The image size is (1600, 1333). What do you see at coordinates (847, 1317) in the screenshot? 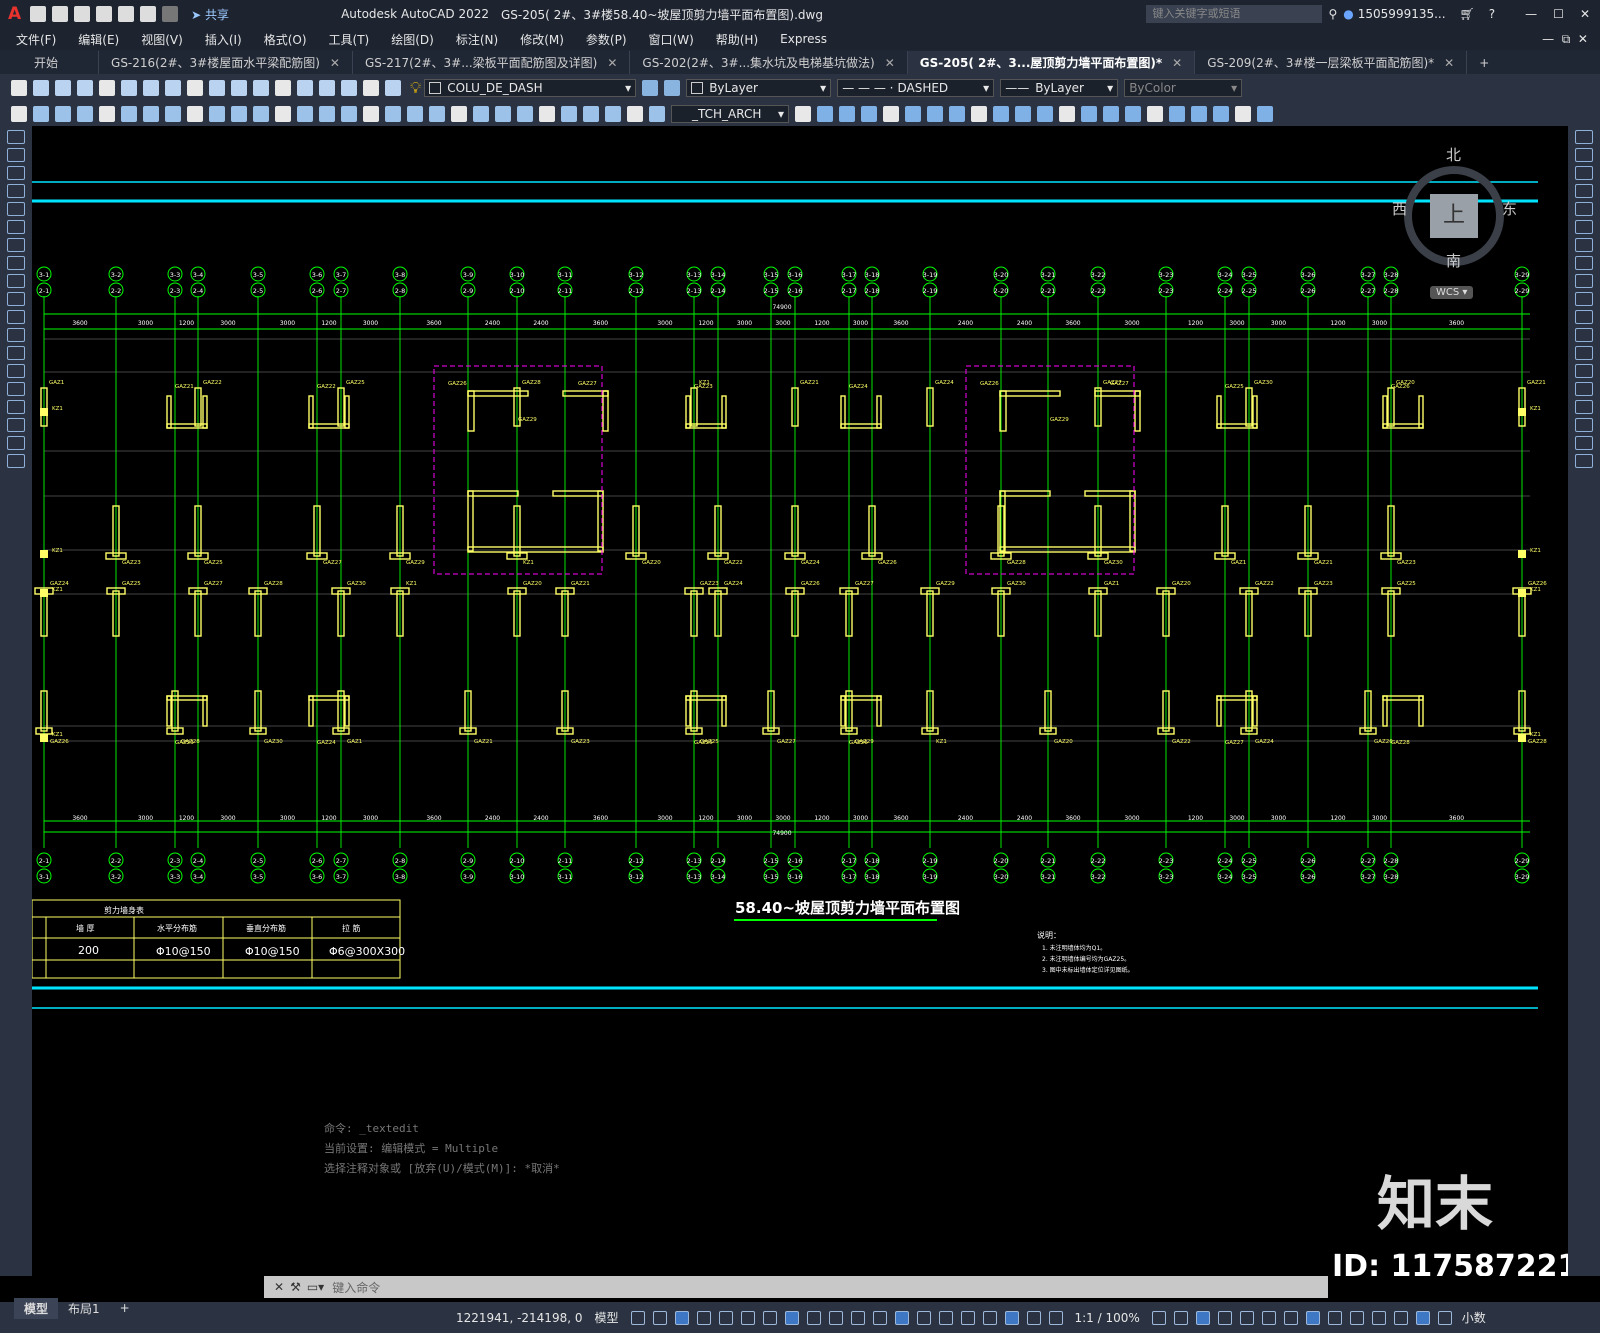
I see `status-toggles` at bounding box center [847, 1317].